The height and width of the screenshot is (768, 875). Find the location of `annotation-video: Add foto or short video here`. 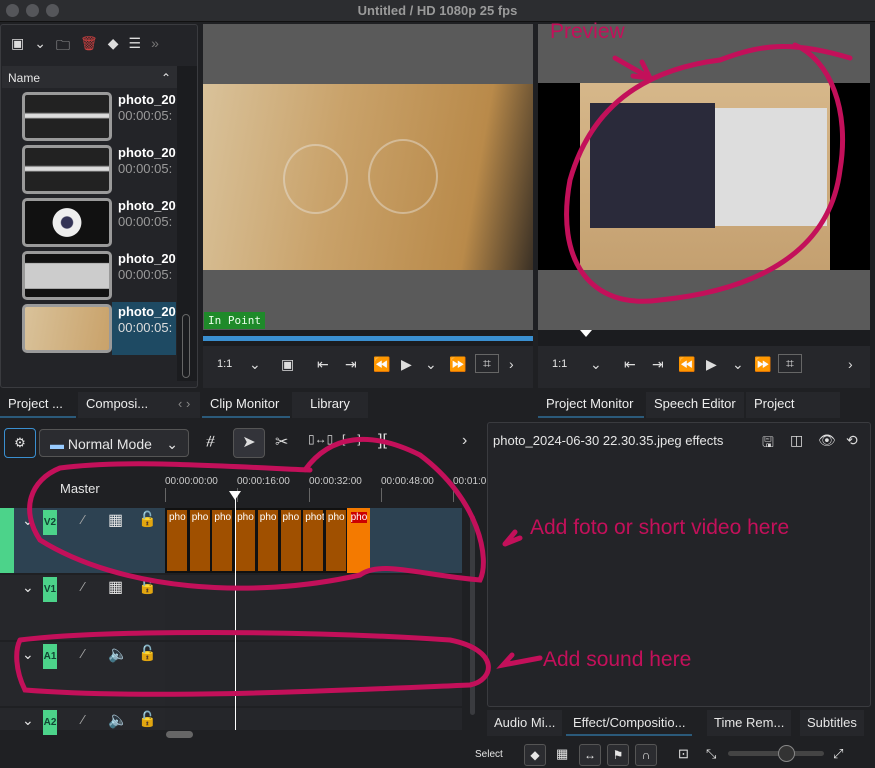

annotation-video: Add foto or short video here is located at coordinates (660, 527).